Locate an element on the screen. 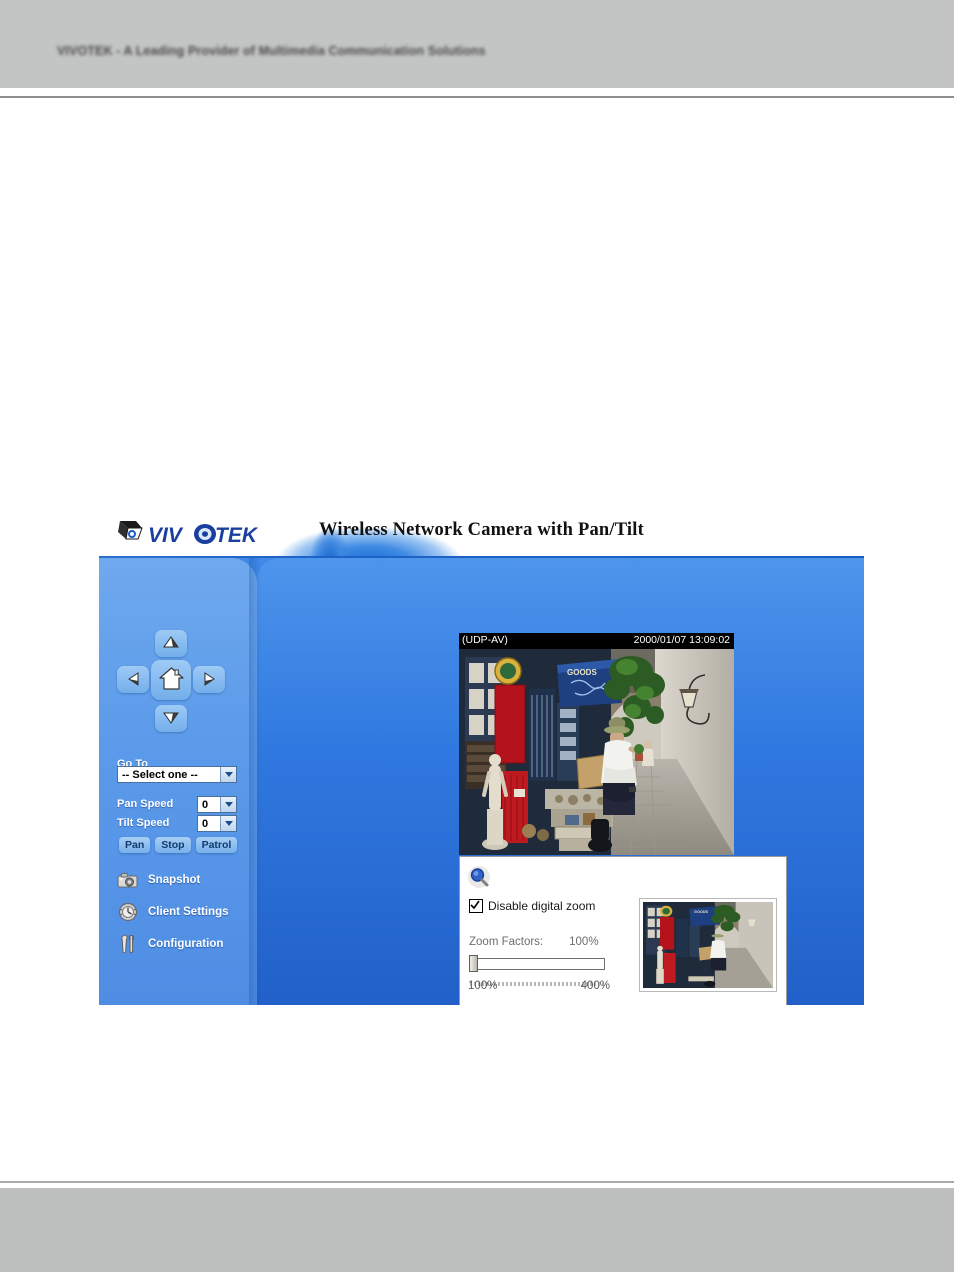 Image resolution: width=954 pixels, height=1272 pixels. page-title: Wireless Network Camera with Pan/Tilt is located at coordinates (481, 530).